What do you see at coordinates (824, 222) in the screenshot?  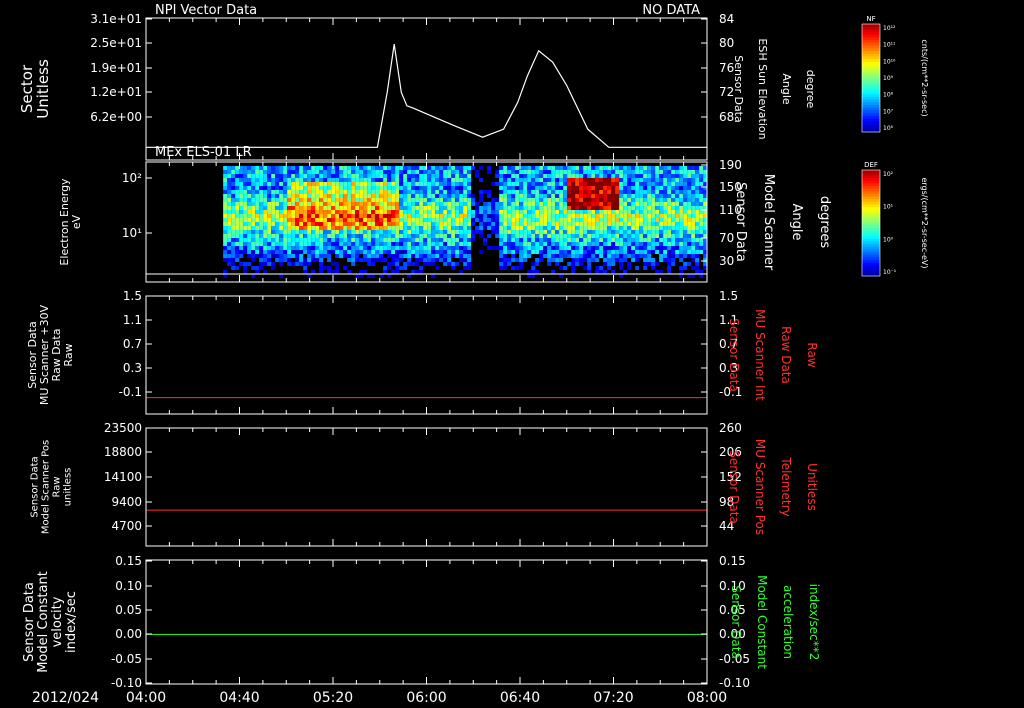 I see `y-axis-label-line: degrees` at bounding box center [824, 222].